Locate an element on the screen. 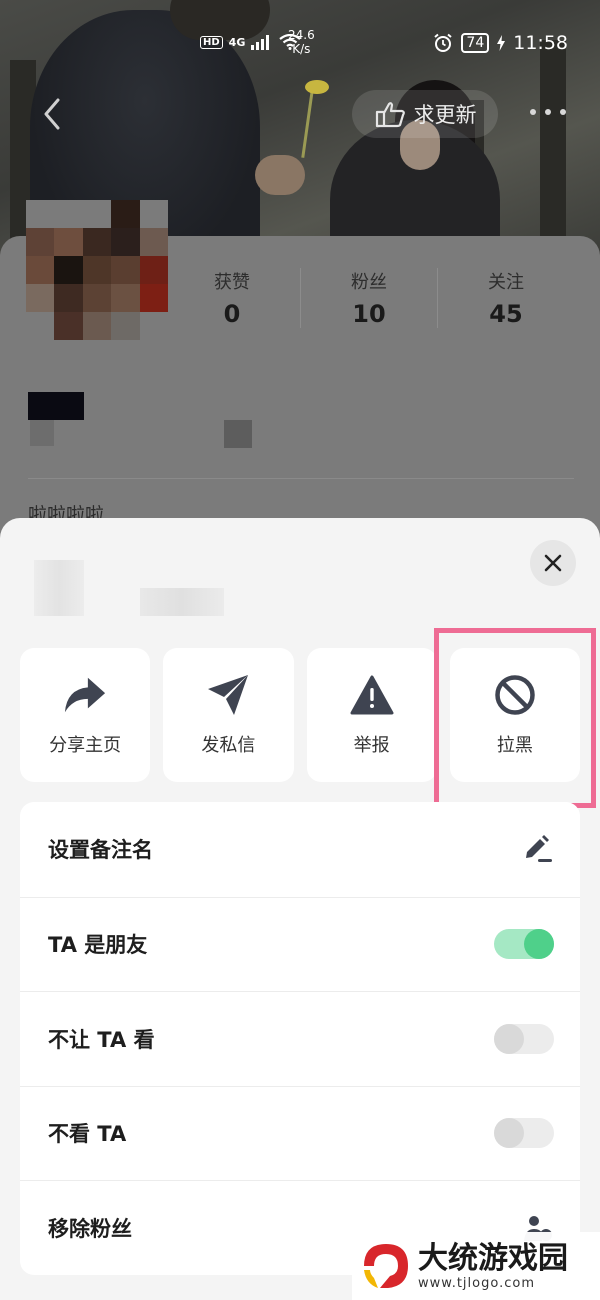 Image resolution: width=600 pixels, height=1300 pixels. speed-value: 24.6 is located at coordinates (301, 35).